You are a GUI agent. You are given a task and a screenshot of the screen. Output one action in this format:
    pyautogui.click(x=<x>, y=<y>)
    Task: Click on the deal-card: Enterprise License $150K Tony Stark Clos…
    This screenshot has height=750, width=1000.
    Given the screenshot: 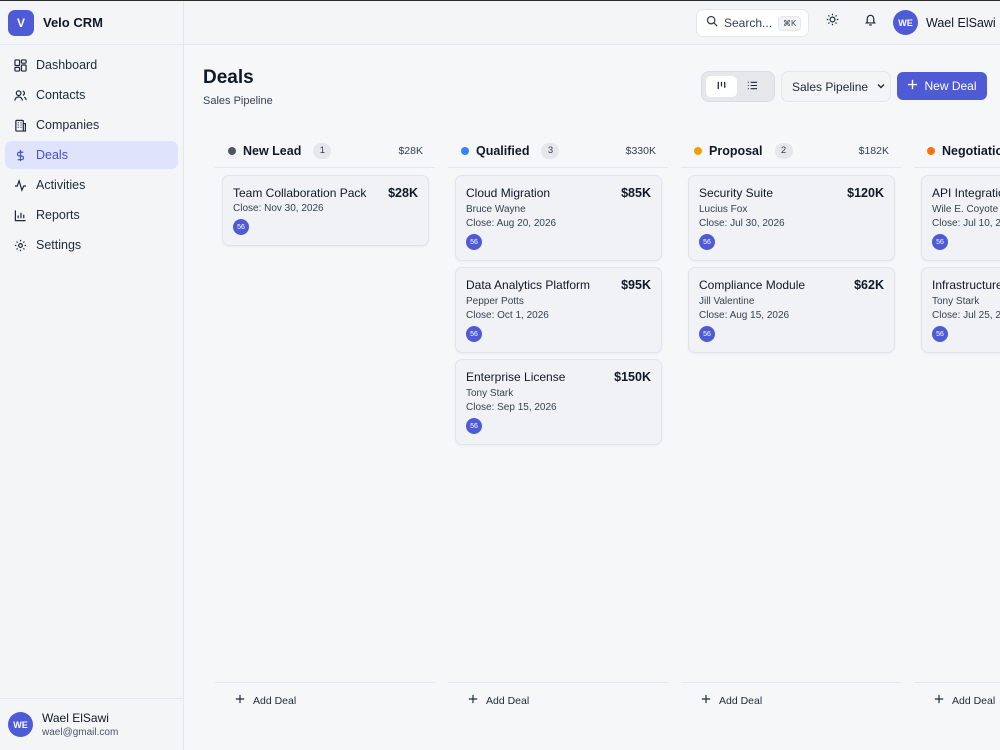 What is the action you would take?
    pyautogui.click(x=558, y=402)
    